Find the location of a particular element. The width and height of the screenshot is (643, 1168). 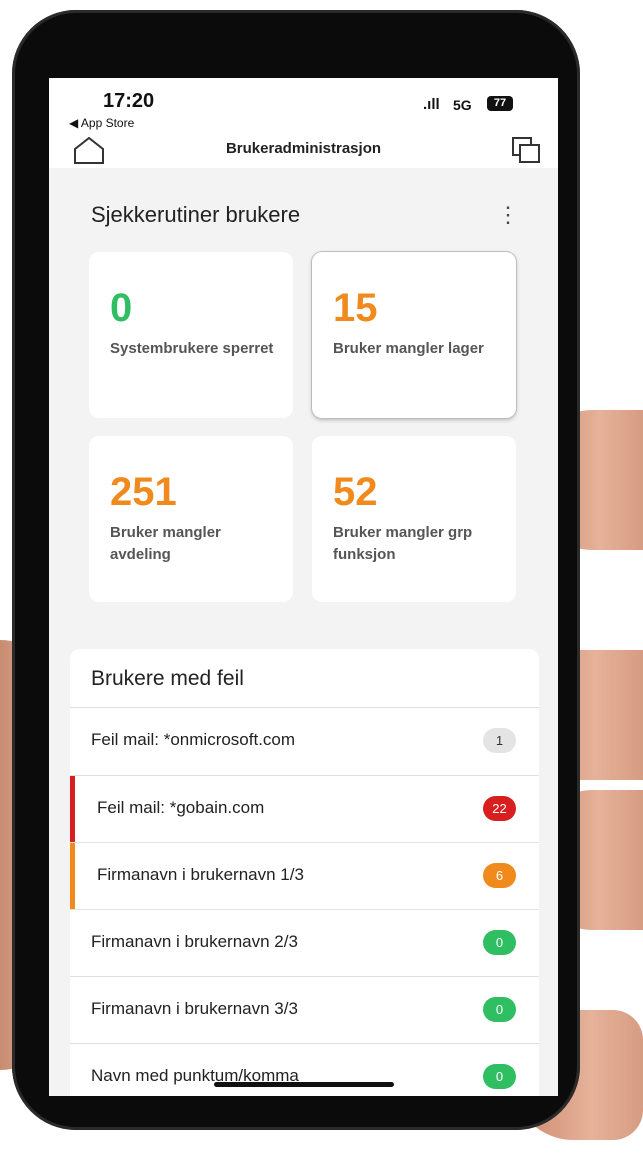

list-item-label: Feil mail: *onmicrosoft.com is located at coordinates (193, 739).